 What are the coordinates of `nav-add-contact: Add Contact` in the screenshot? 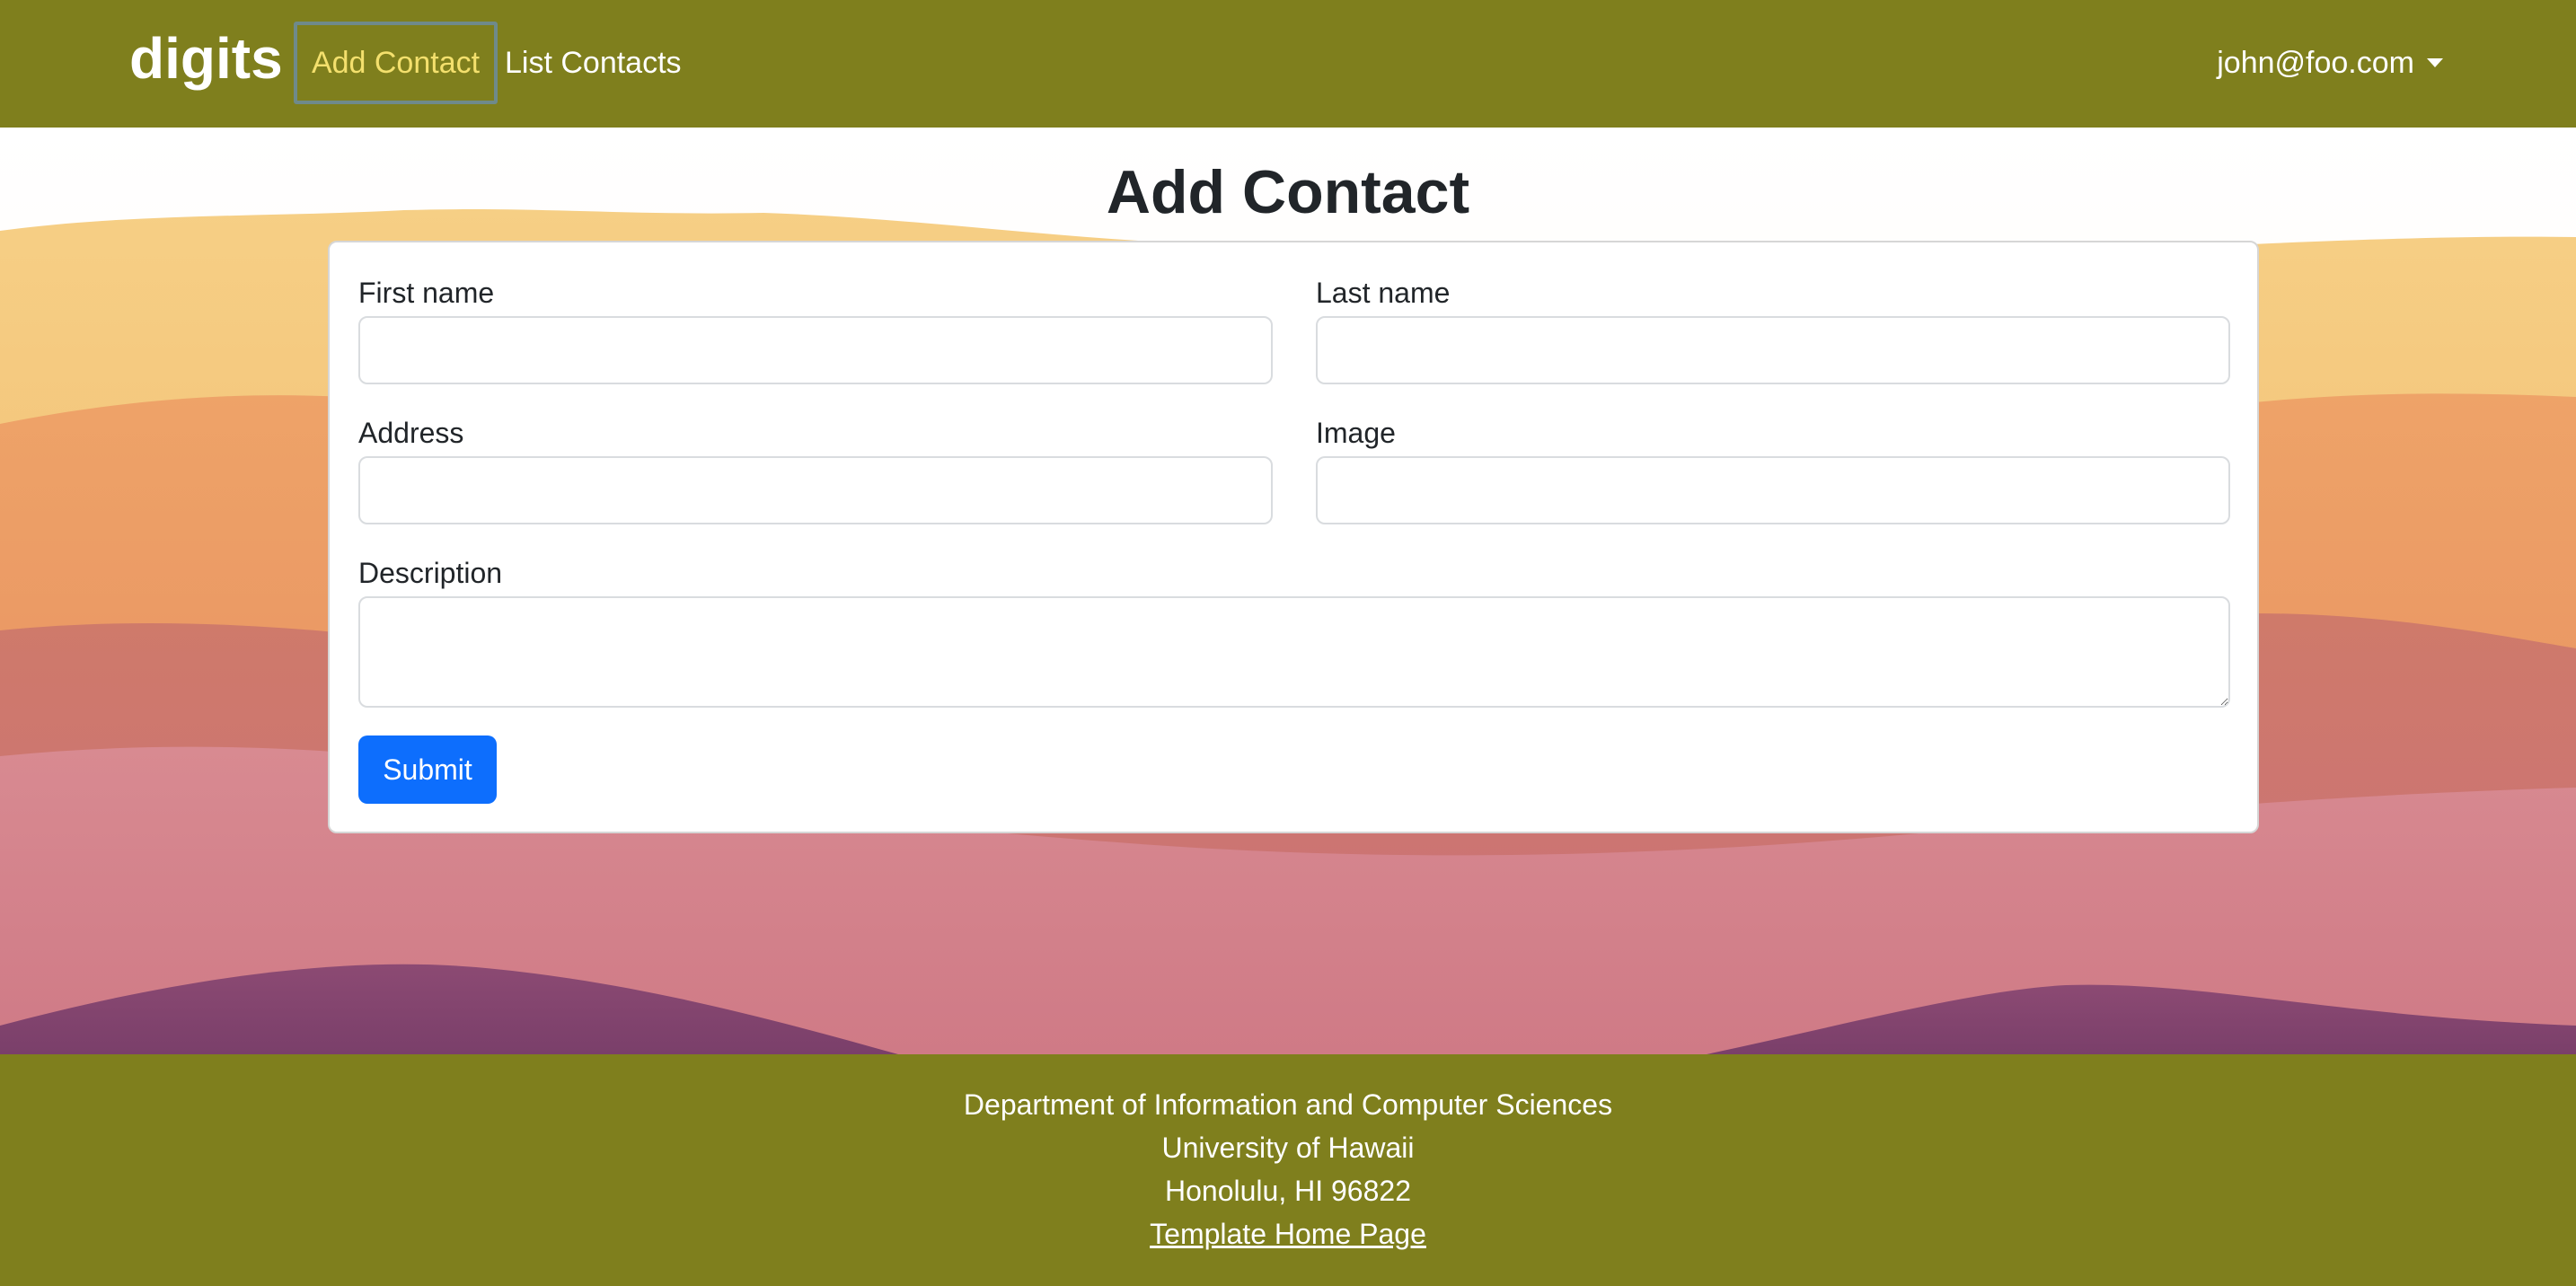 It's located at (396, 63).